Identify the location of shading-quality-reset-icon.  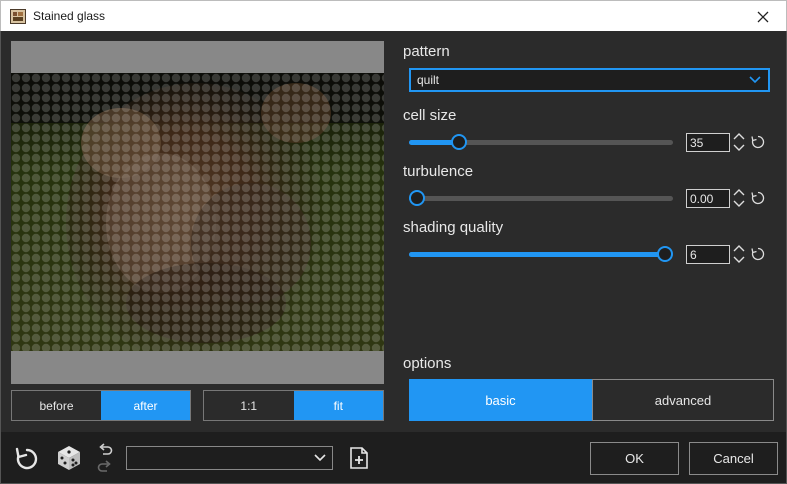
(758, 254).